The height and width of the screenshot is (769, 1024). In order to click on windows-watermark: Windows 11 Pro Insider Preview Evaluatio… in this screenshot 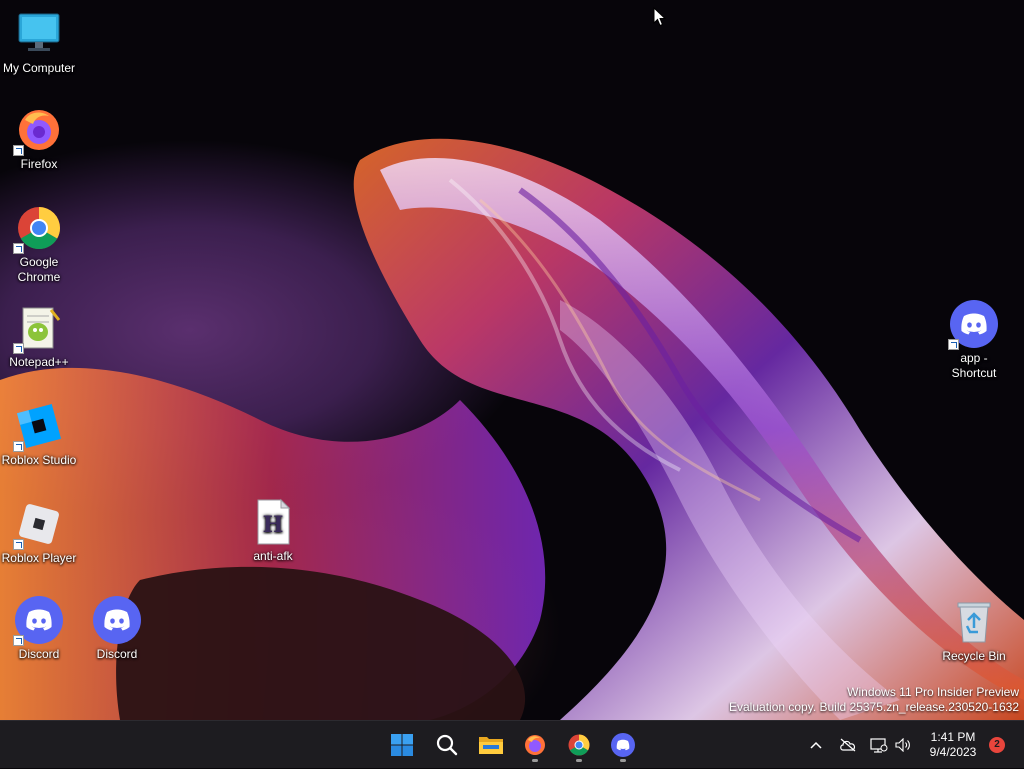, I will do `click(874, 700)`.